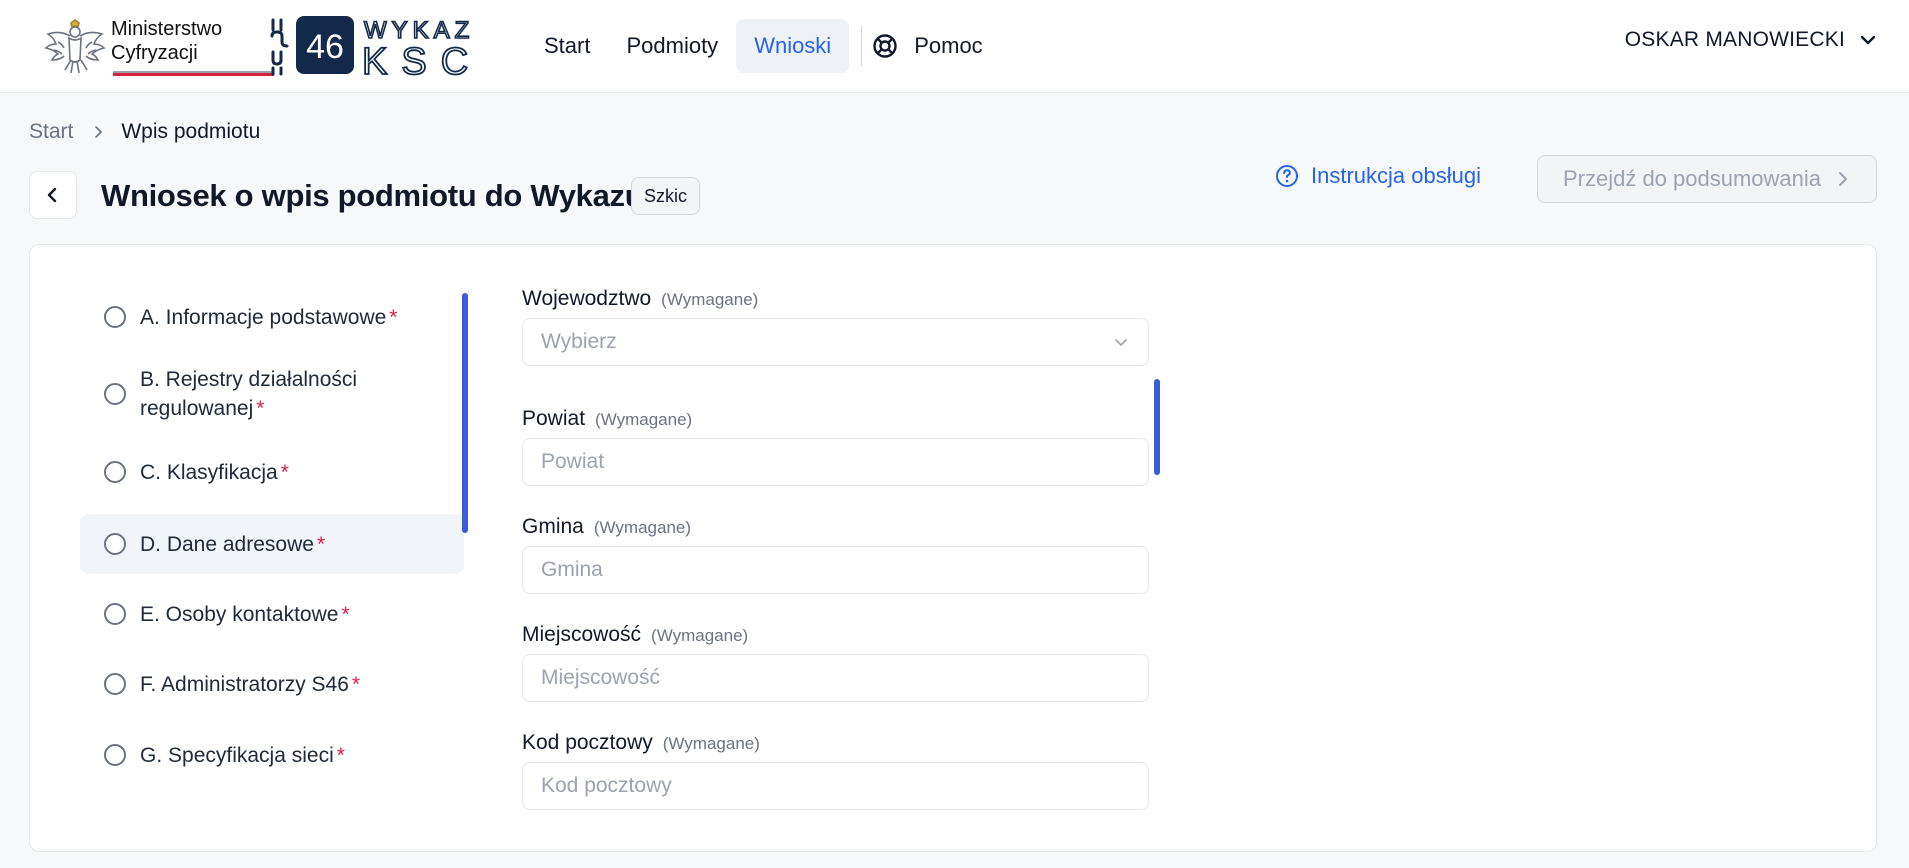 This screenshot has width=1909, height=868. Describe the element at coordinates (465, 413) in the screenshot. I see `steps-scrollbar` at that location.